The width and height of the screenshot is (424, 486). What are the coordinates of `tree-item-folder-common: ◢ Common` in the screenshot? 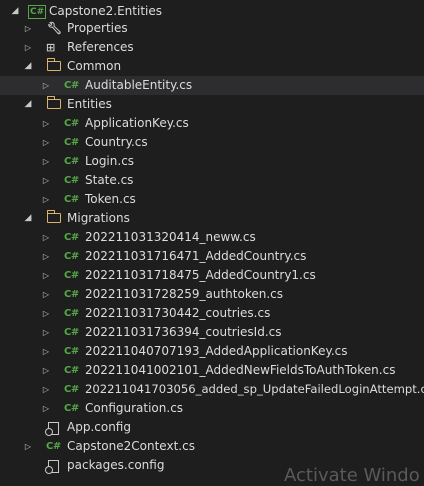 It's located at (212, 66).